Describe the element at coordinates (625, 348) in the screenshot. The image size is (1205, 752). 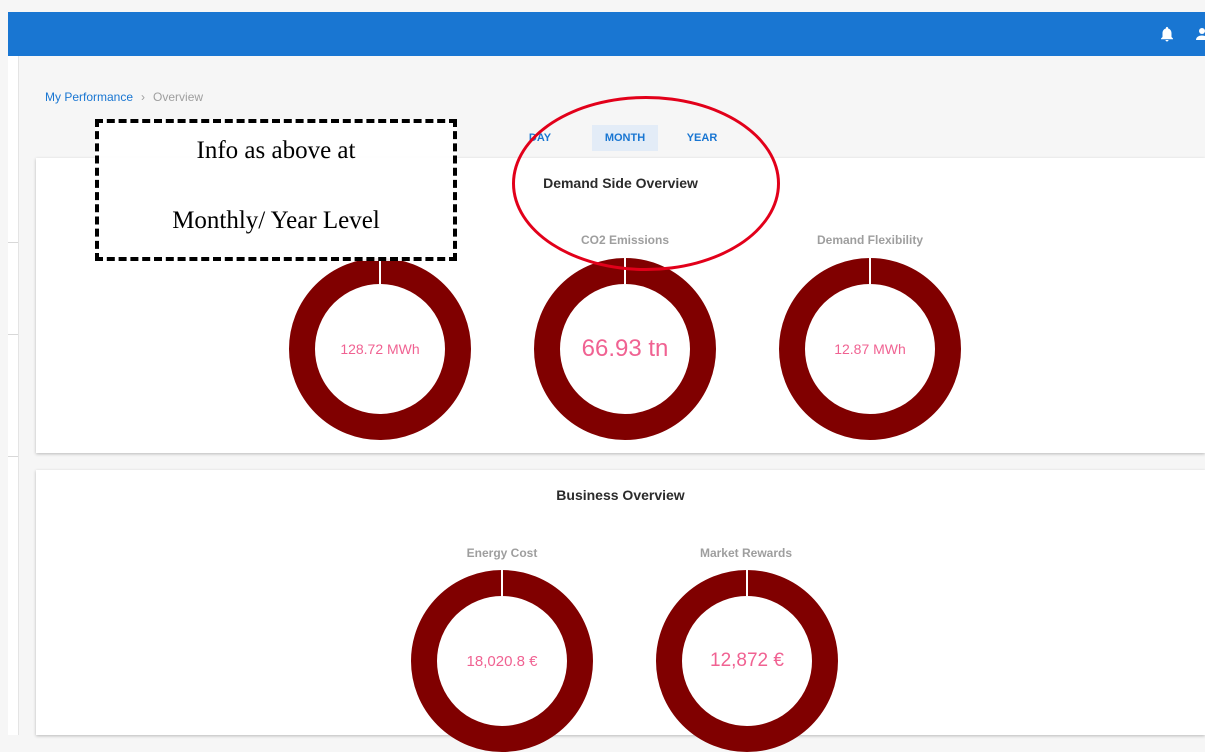
I see `metric-value-co2: 66.93 tn` at that location.